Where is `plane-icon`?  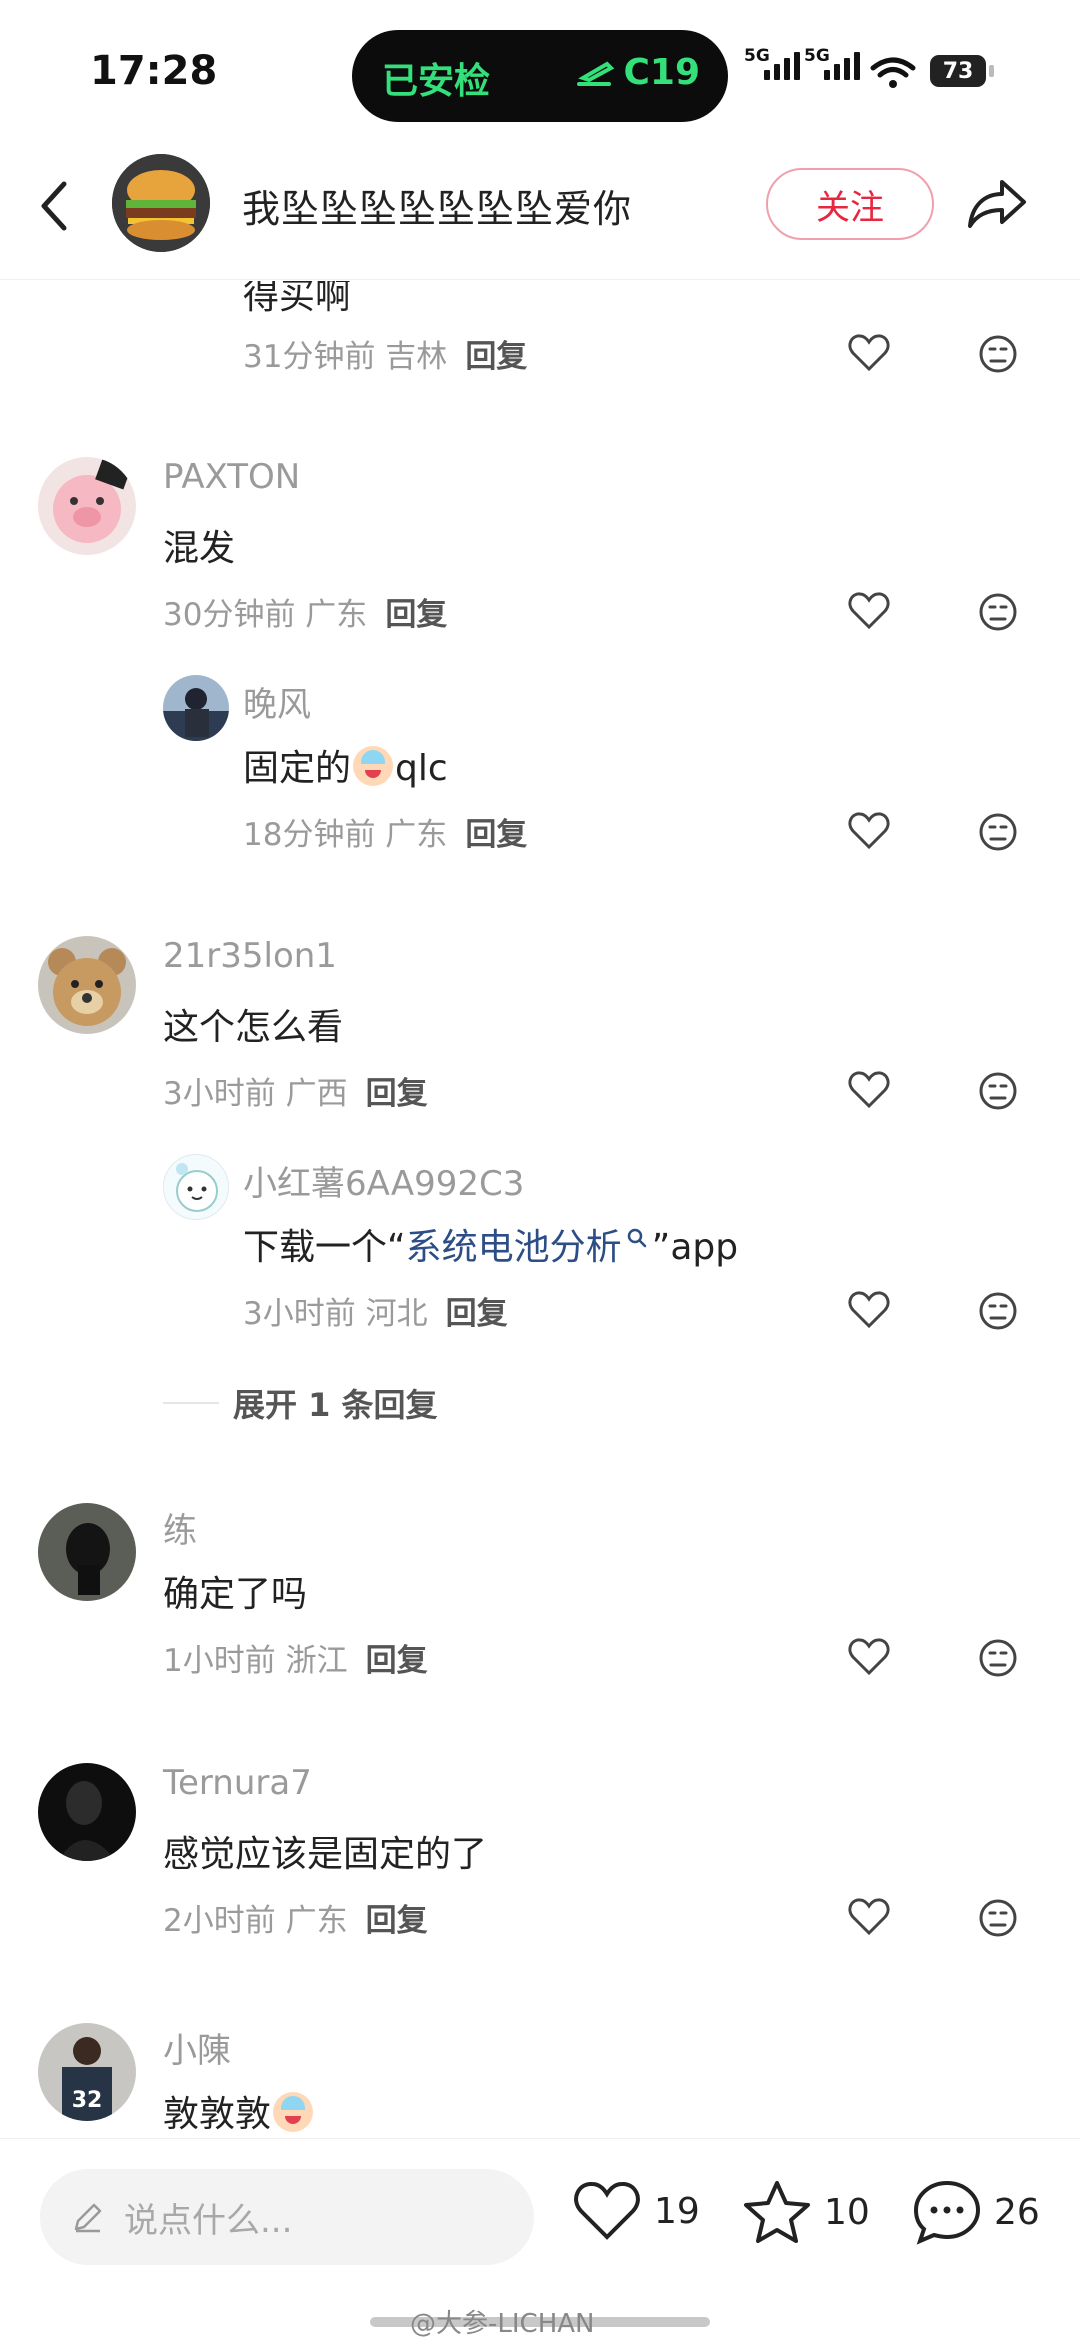
plane-icon is located at coordinates (596, 73).